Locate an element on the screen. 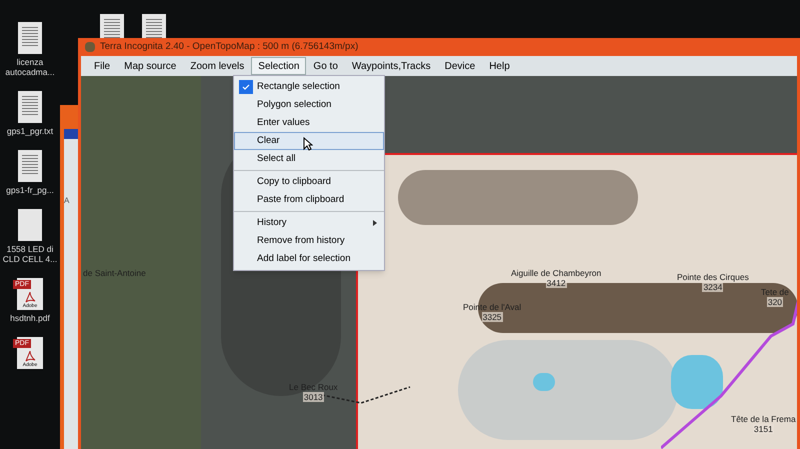 The image size is (800, 449). elevation-label: 3234 is located at coordinates (713, 287).